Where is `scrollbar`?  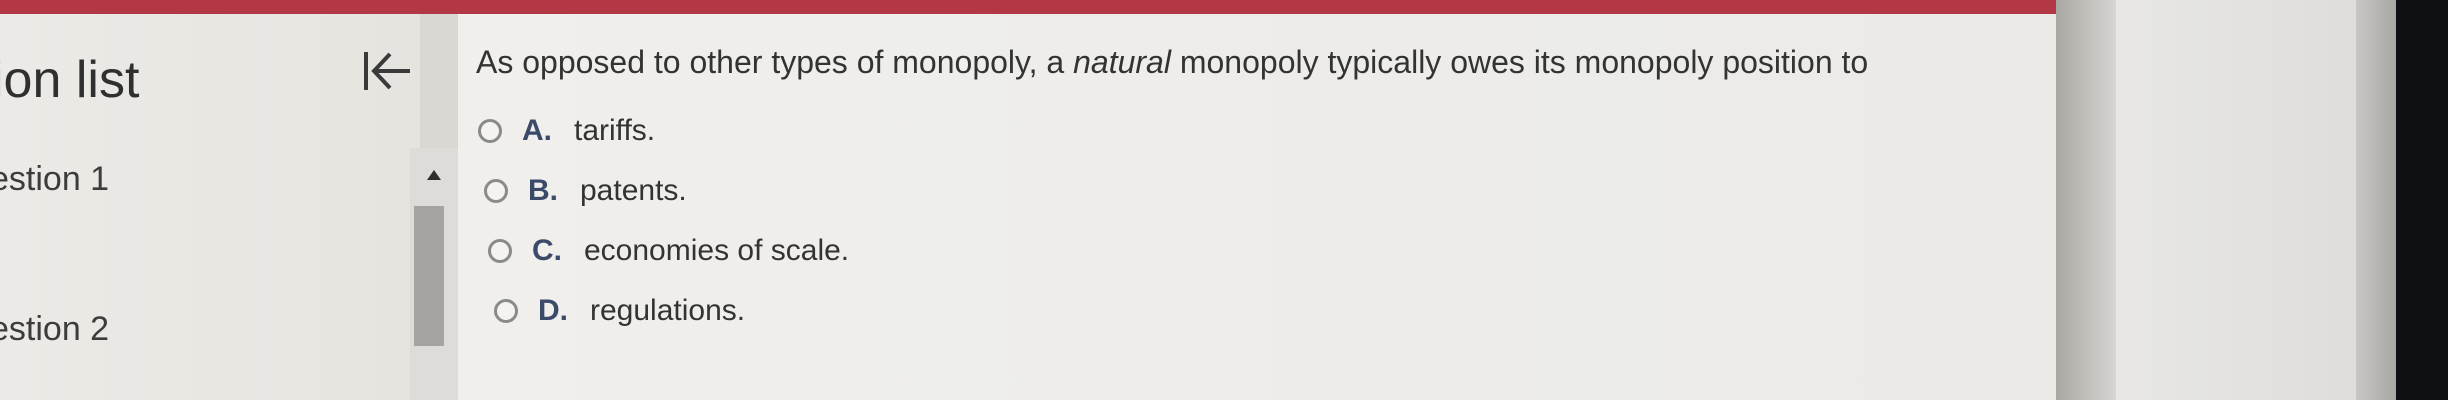
scrollbar is located at coordinates (434, 274).